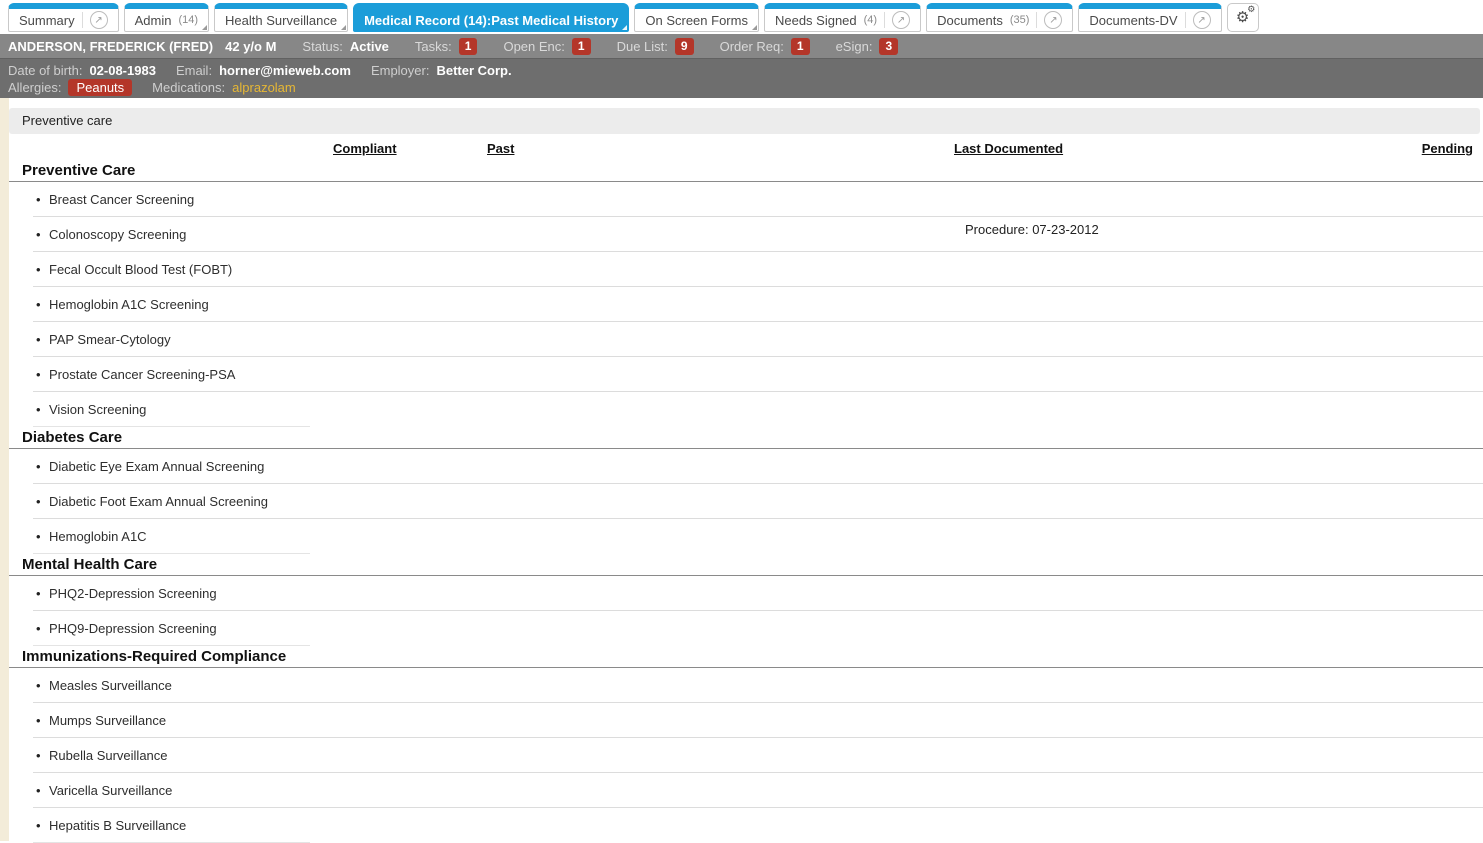 Image resolution: width=1483 pixels, height=843 pixels. Describe the element at coordinates (1251, 9) in the screenshot. I see `small-gear-icon: ⚙` at that location.